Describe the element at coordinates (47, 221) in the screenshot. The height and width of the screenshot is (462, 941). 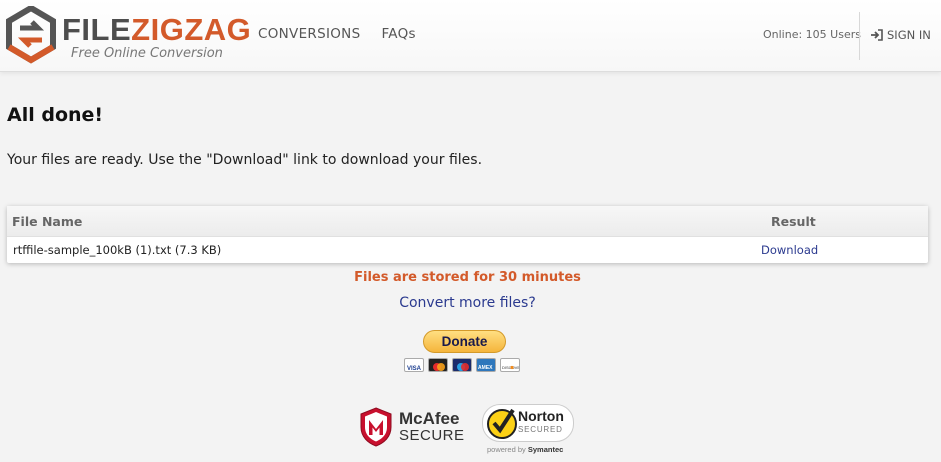
I see `column-header-file-name: File Name` at that location.